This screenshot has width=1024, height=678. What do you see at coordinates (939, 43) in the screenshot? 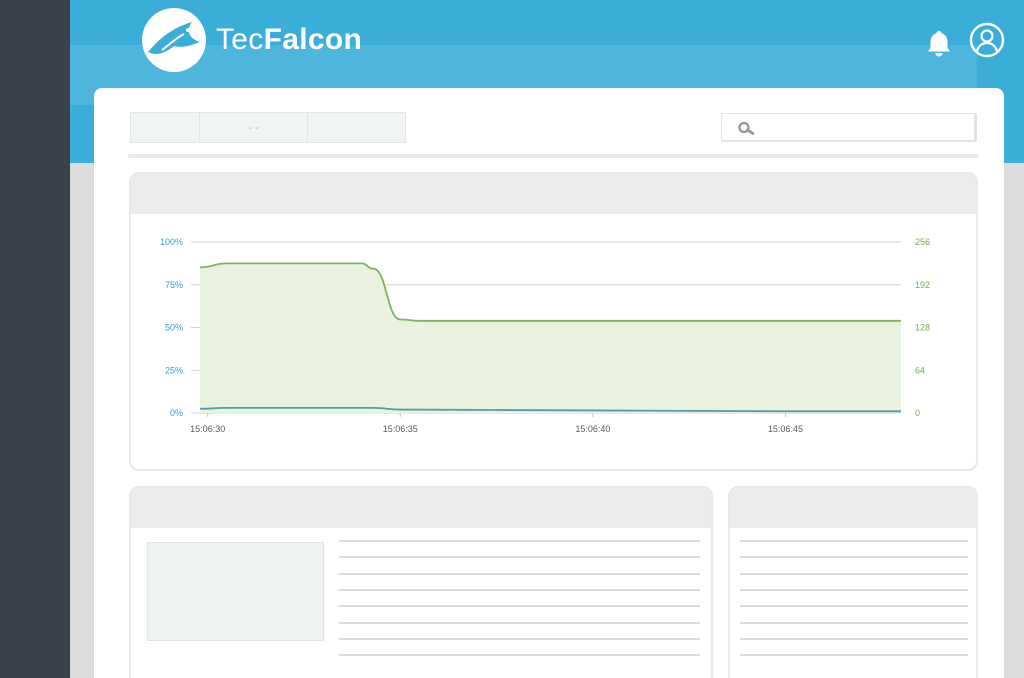
I see `bell-icon` at bounding box center [939, 43].